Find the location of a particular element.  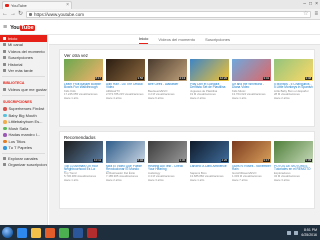

minimize-button: – is located at coordinates (304, 4).